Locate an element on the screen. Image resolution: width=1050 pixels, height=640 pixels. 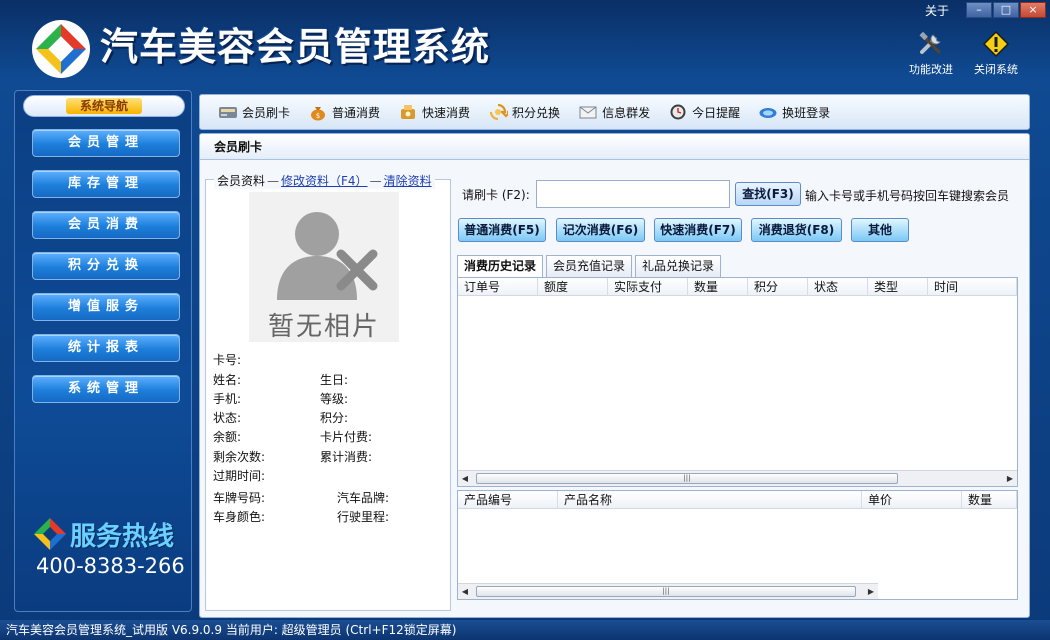
card-reader-icon is located at coordinates (228, 112).